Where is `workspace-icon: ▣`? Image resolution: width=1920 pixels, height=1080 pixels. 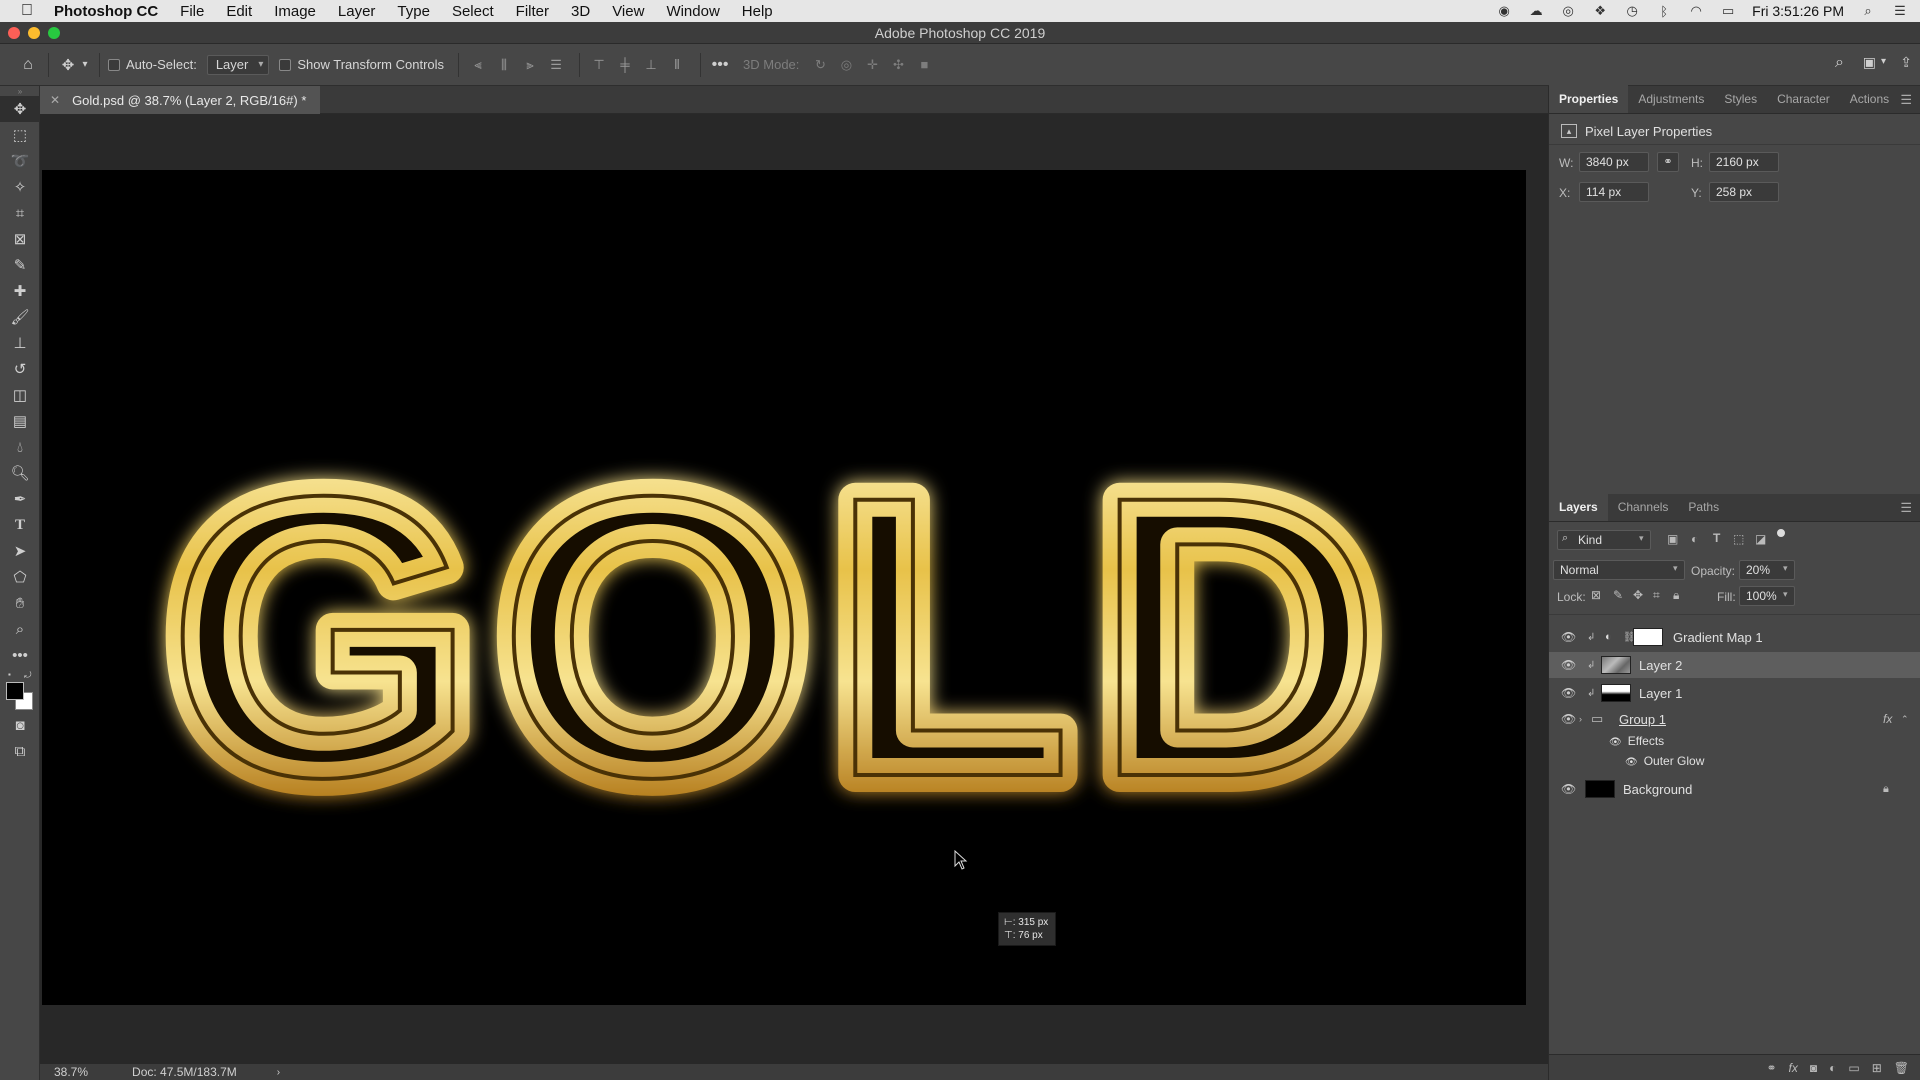 workspace-icon: ▣ is located at coordinates (1869, 62).